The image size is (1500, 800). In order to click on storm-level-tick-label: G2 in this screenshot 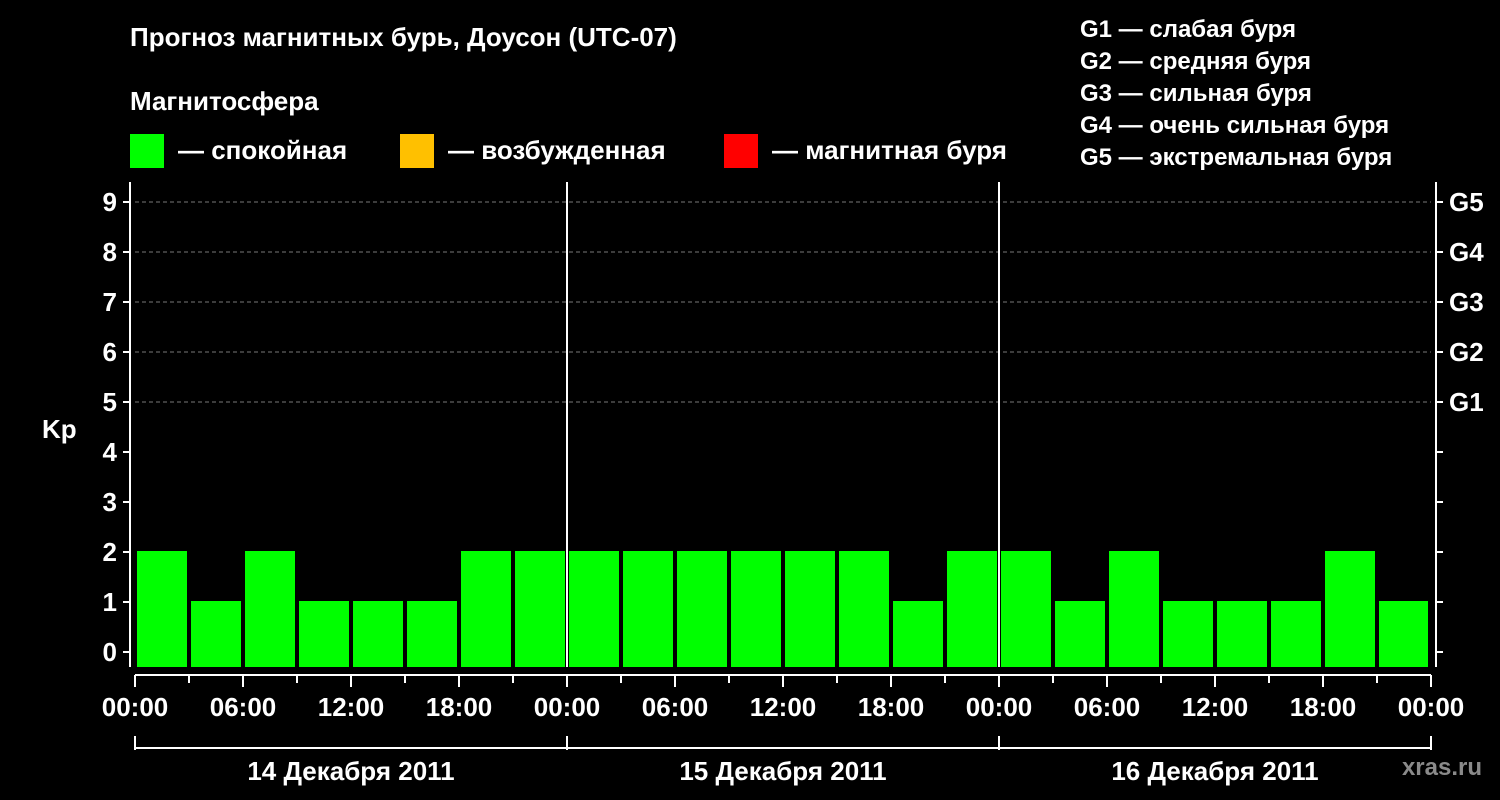, I will do `click(1466, 352)`.